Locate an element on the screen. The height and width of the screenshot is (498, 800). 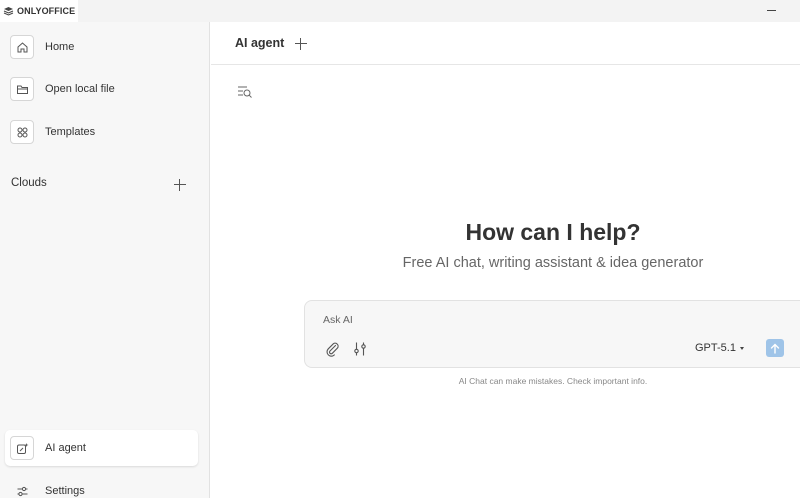
chat-composer: GPT-5.1 is located at coordinates (552, 334).